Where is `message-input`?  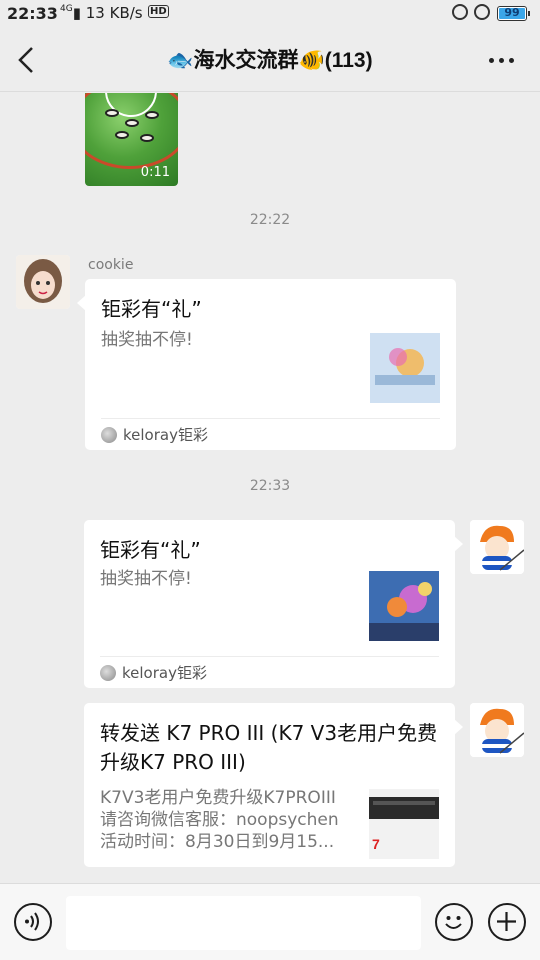 message-input is located at coordinates (243, 923).